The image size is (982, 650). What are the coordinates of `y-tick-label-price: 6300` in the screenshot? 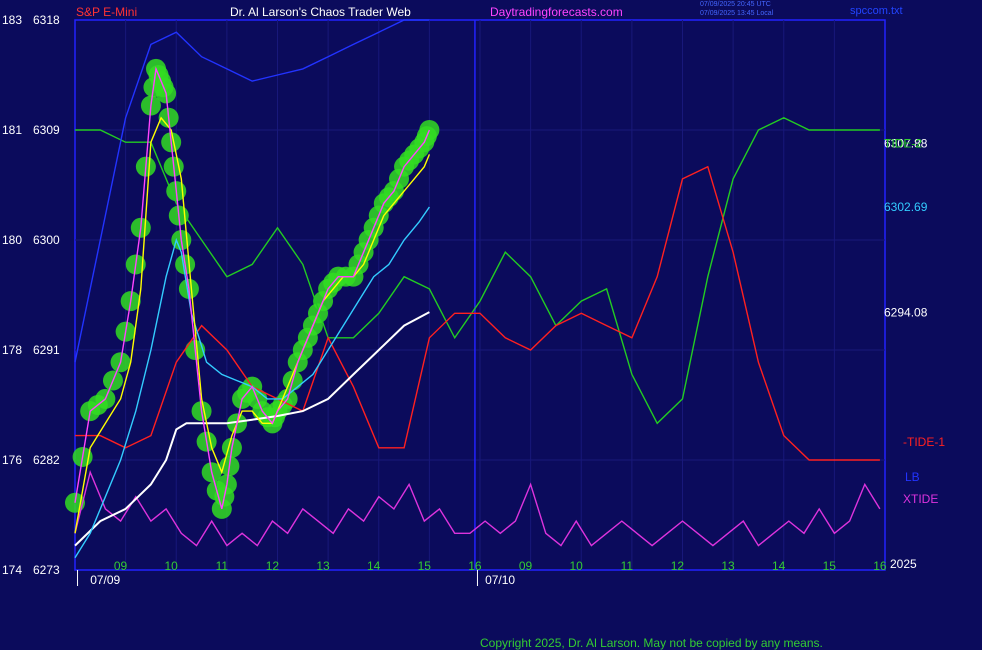 It's located at (46, 240).